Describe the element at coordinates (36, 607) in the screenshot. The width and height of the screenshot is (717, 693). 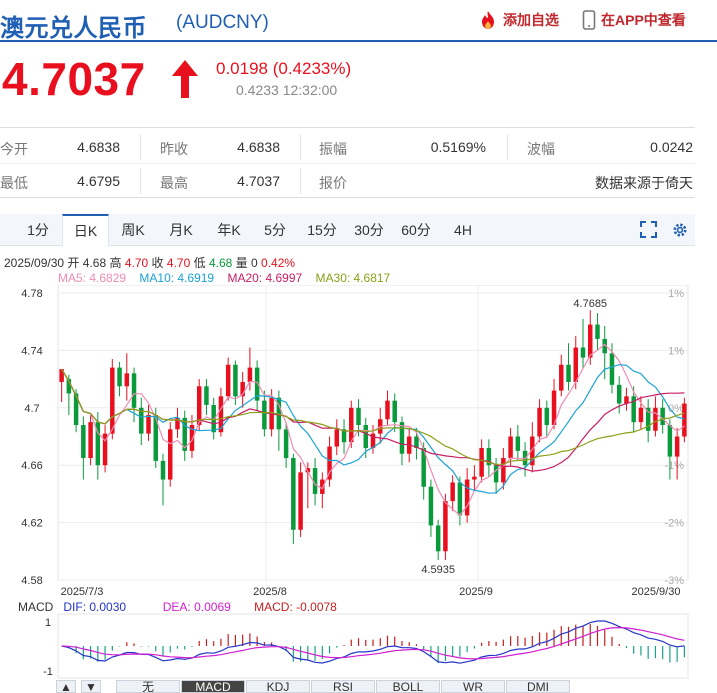
I see `macd-title: MACD` at that location.